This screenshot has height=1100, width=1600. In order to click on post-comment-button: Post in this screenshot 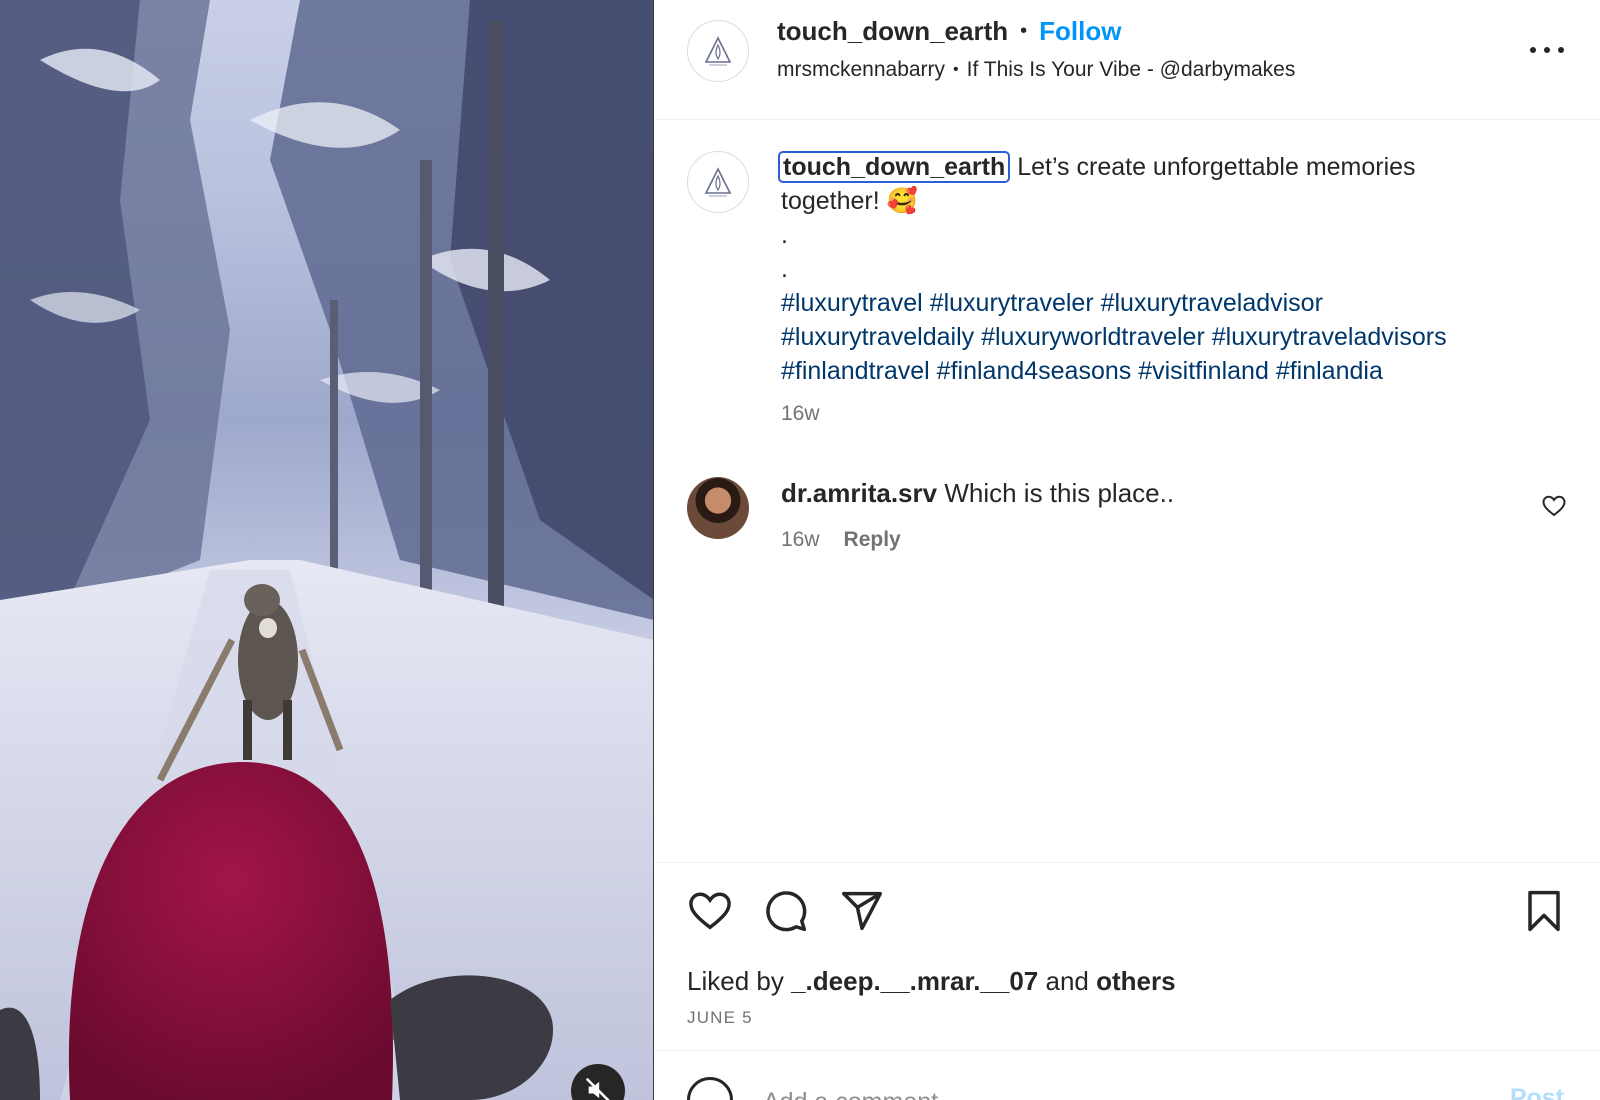, I will do `click(1537, 1092)`.